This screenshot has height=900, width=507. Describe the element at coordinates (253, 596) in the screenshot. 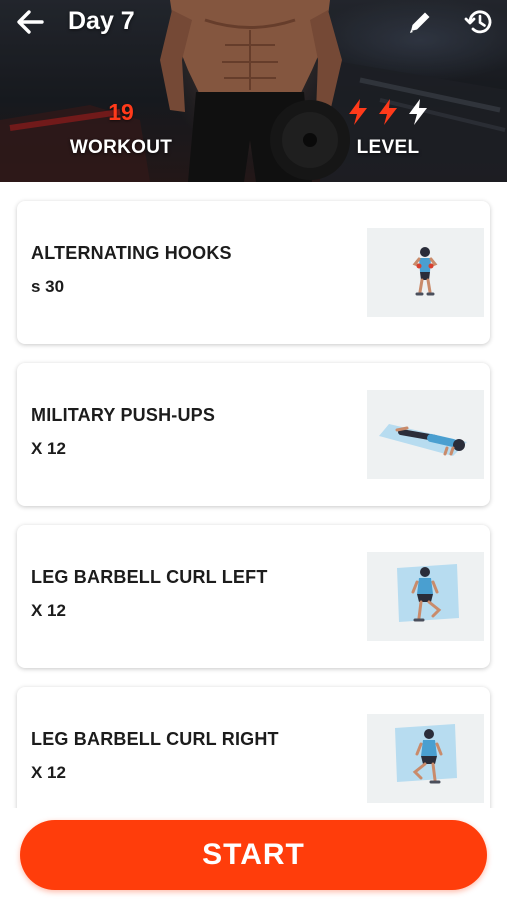

I see `exercise-card: LEG BARBELL CURL LEFT X 12` at that location.